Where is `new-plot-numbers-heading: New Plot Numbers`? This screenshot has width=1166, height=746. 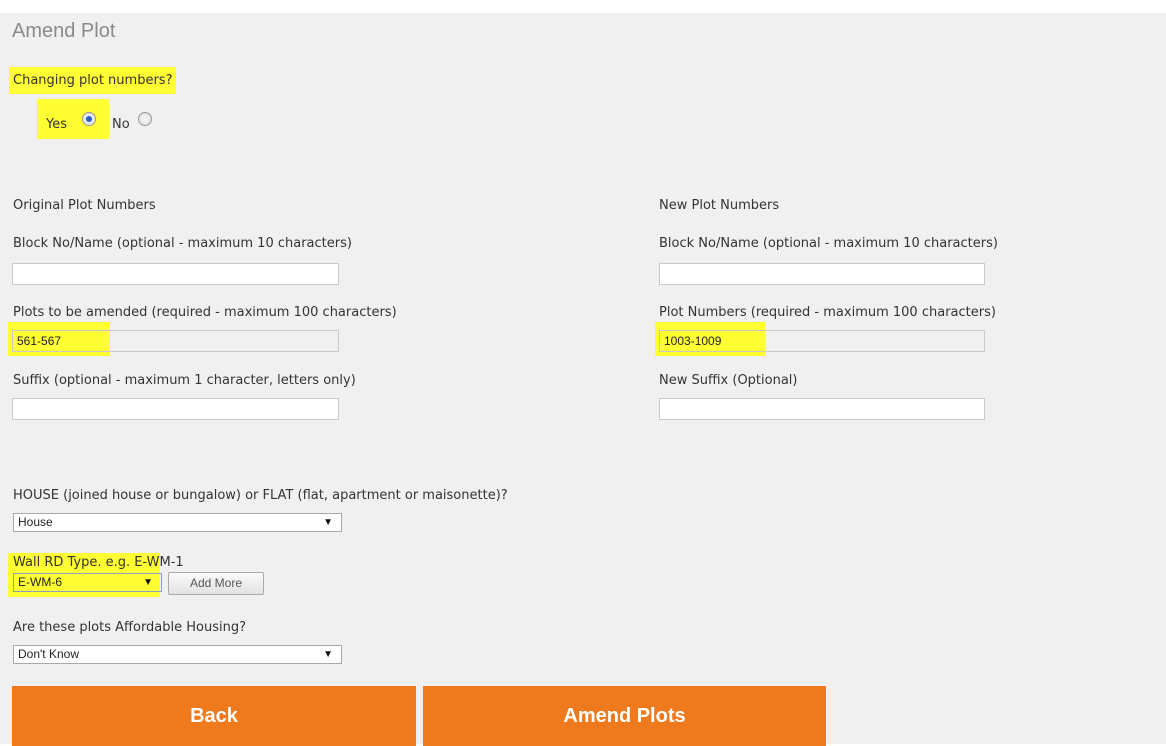 new-plot-numbers-heading: New Plot Numbers is located at coordinates (719, 205).